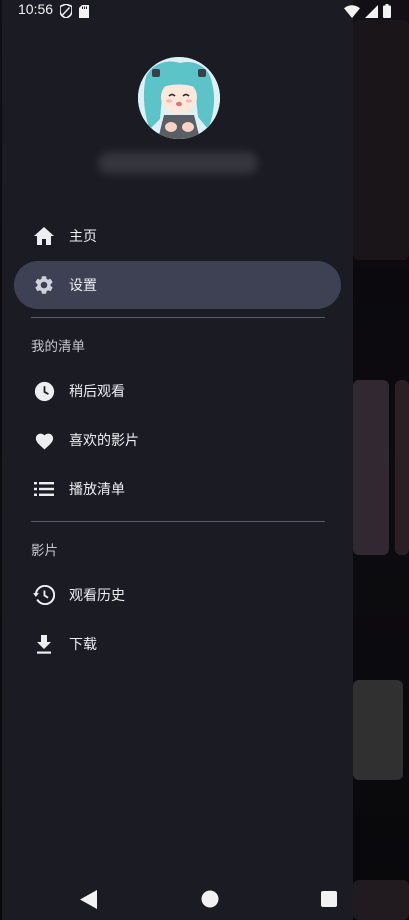 Image resolution: width=409 pixels, height=920 pixels. Describe the element at coordinates (177, 595) in the screenshot. I see `drawer-item-watch-history: 观看历史` at that location.